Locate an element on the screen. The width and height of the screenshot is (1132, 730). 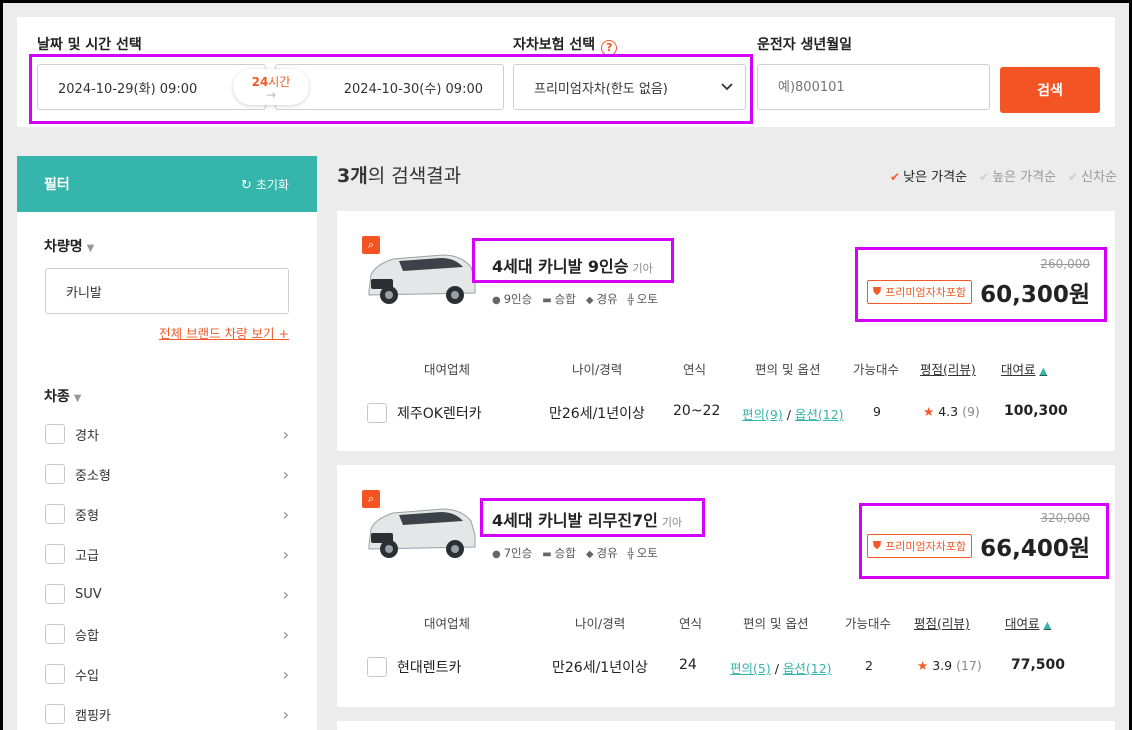
birthdate-input is located at coordinates (873, 87).